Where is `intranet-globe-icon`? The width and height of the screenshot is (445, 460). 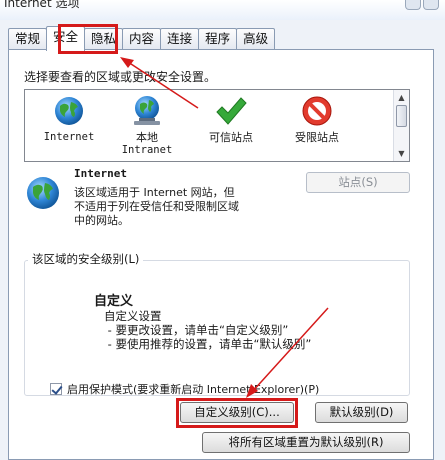
intranet-globe-icon is located at coordinates (147, 110).